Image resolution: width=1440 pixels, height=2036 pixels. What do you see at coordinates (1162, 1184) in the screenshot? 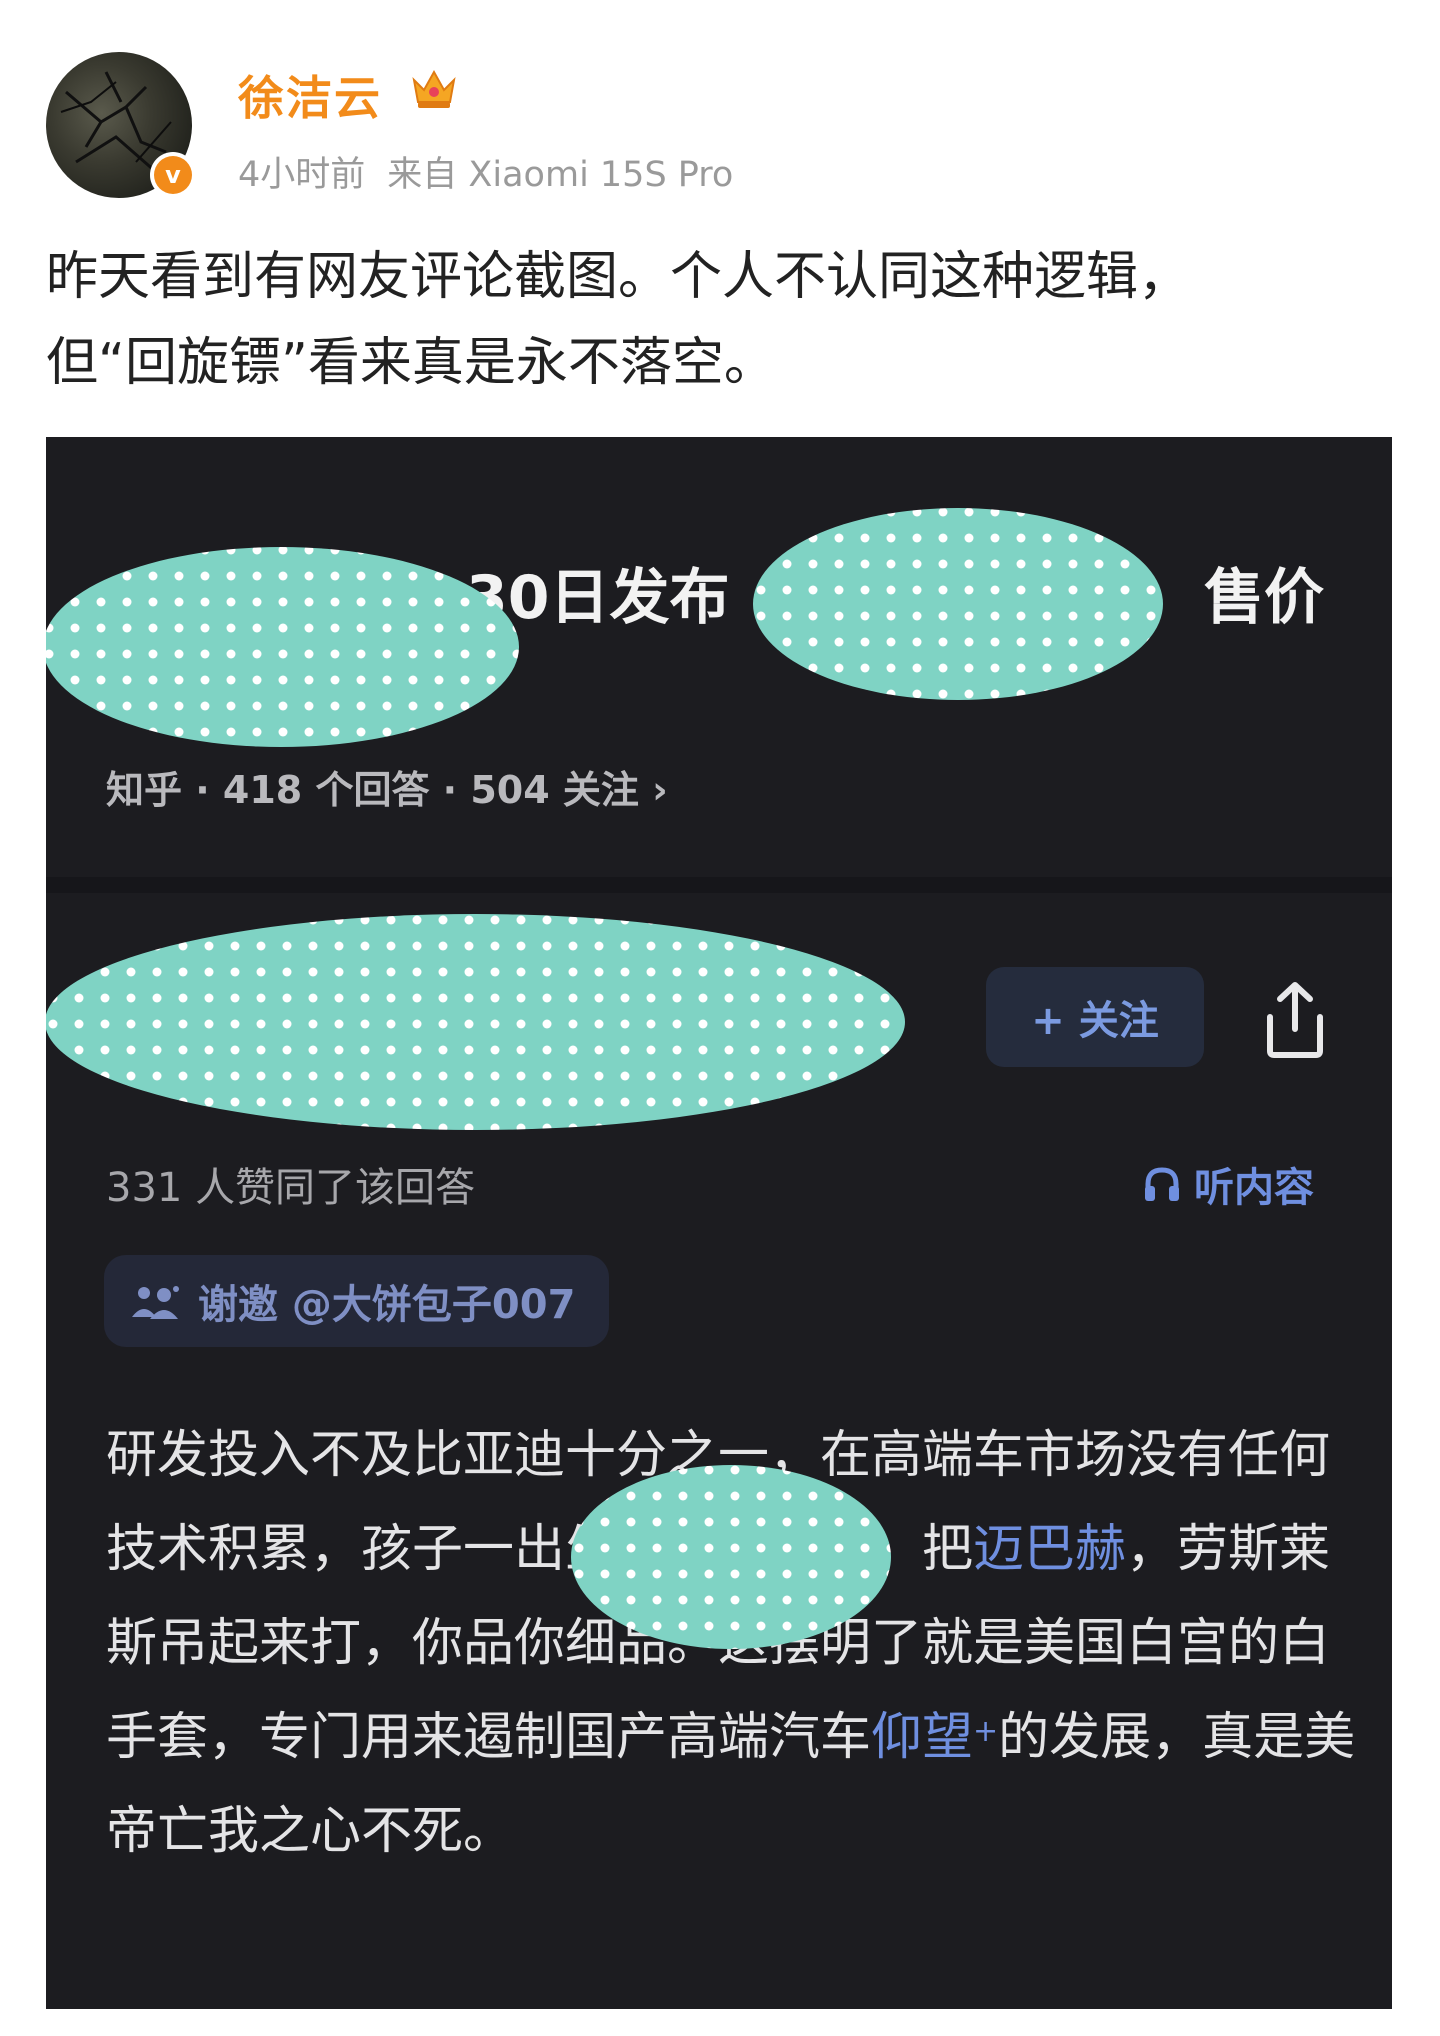
I see `headphones-icon` at bounding box center [1162, 1184].